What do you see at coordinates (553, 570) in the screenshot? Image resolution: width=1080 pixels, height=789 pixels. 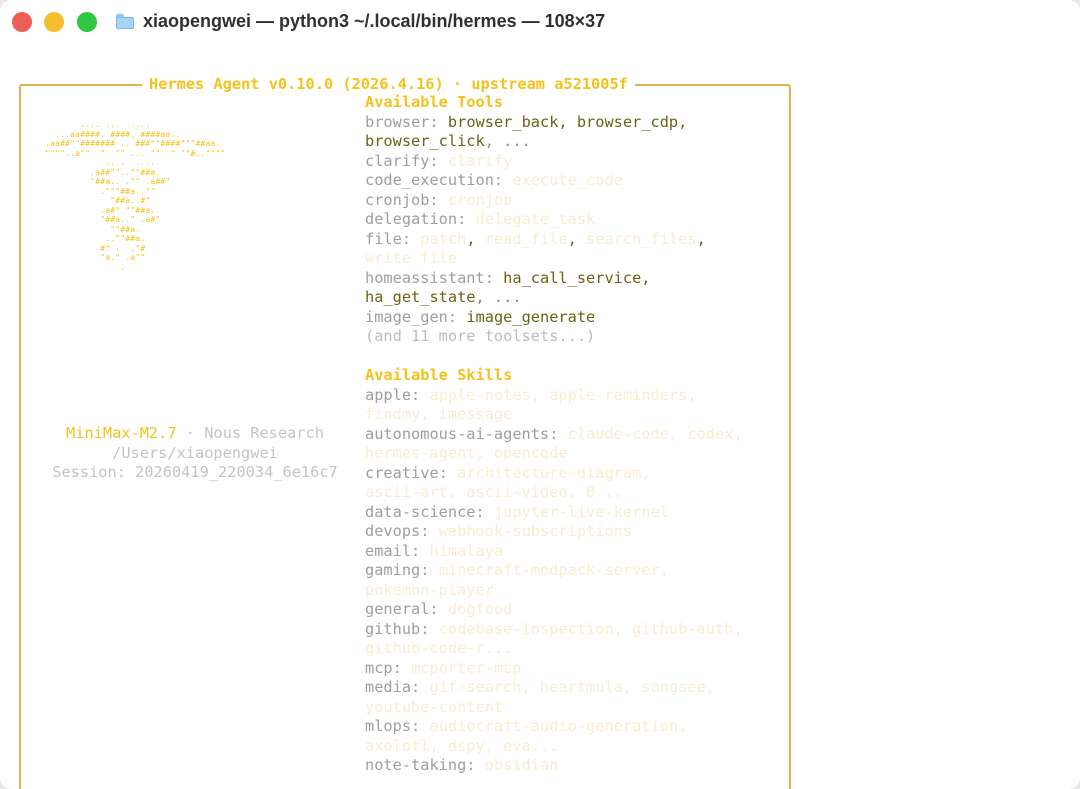 I see `skill-names: minecraft-modpack-server,` at bounding box center [553, 570].